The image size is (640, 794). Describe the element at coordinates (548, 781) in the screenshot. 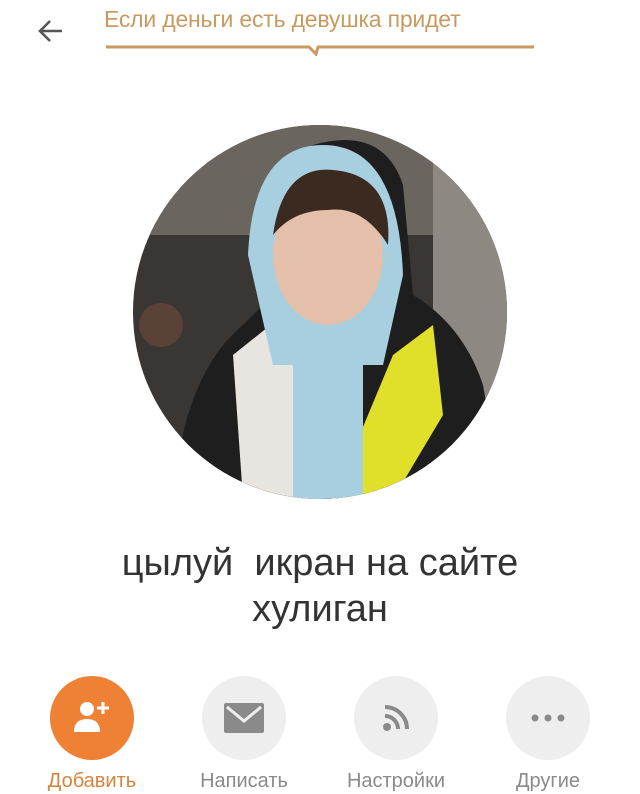

I see `more-label: Другие` at that location.